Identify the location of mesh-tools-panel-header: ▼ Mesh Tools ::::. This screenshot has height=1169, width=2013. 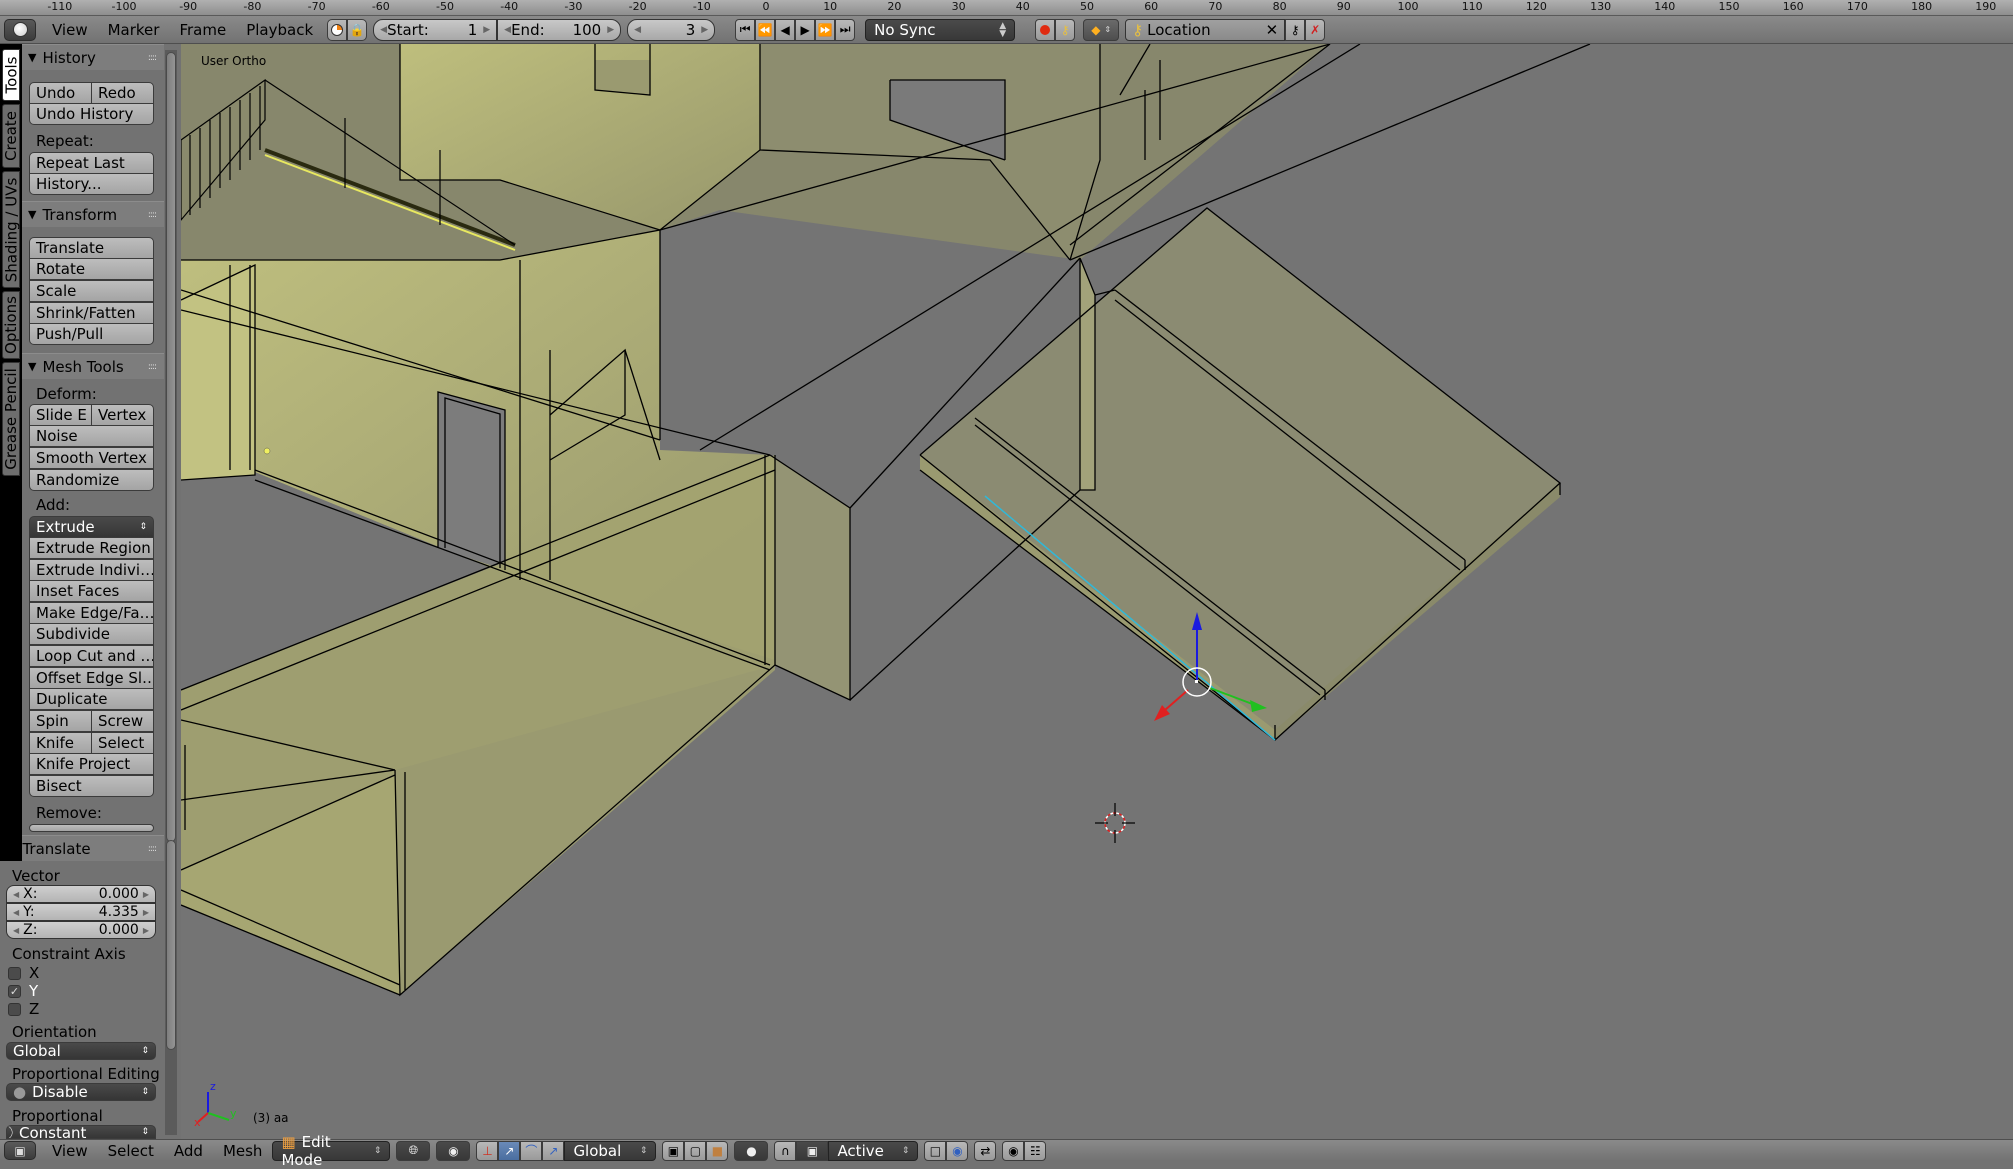
(93, 366).